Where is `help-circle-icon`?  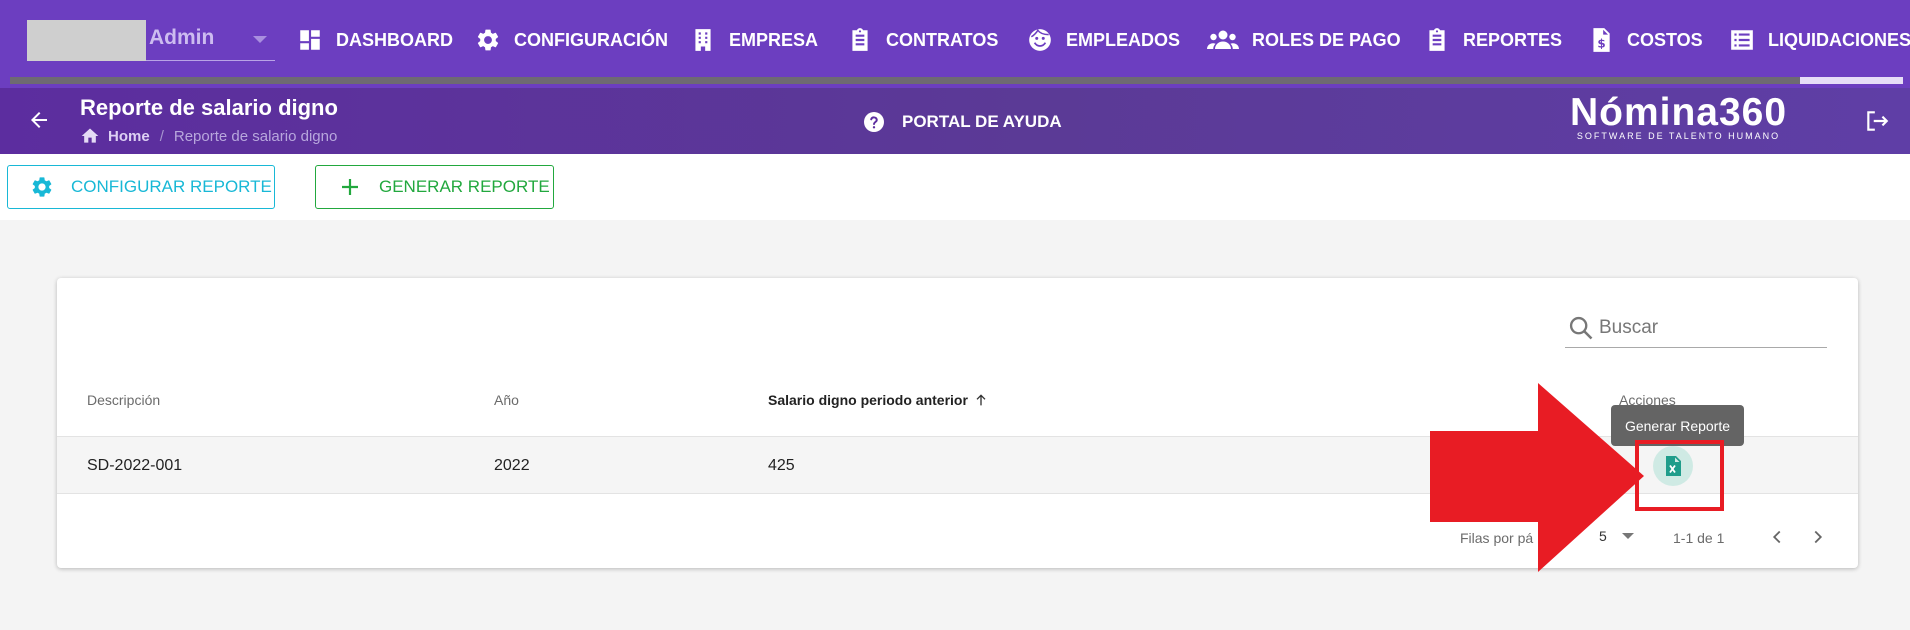 help-circle-icon is located at coordinates (874, 122).